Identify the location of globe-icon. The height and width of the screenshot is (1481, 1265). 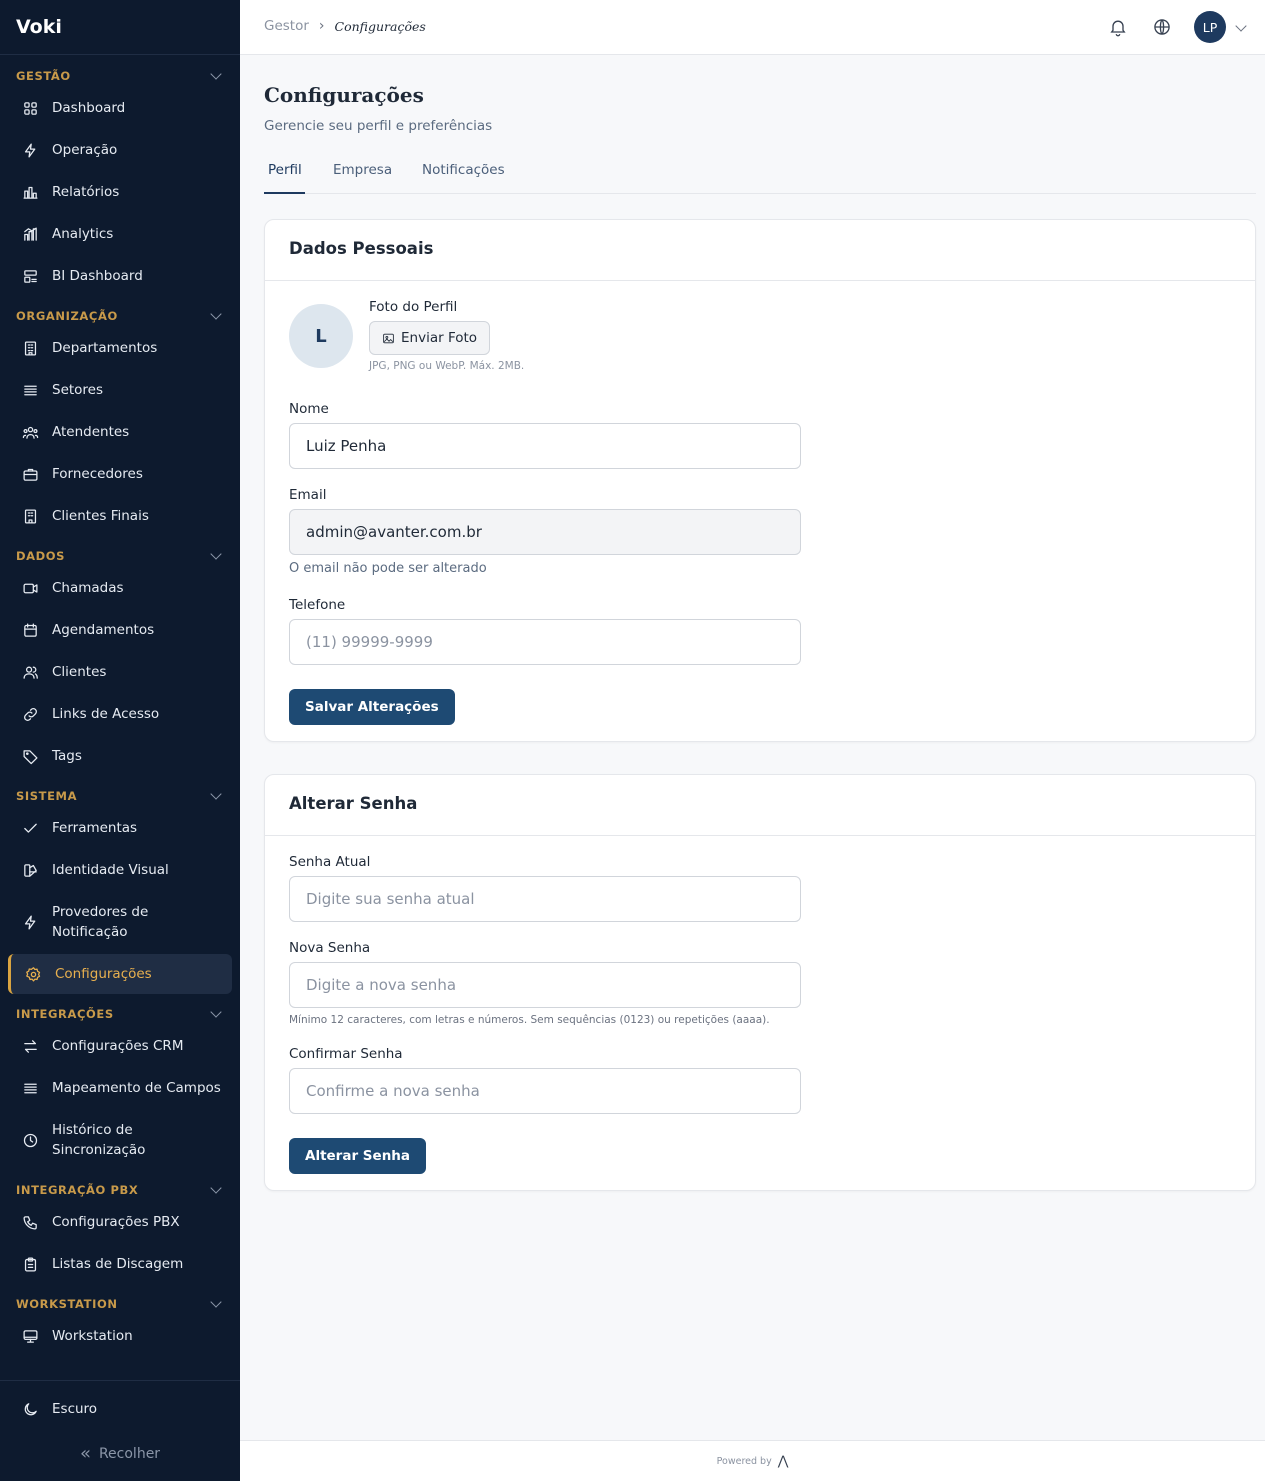
(1162, 27).